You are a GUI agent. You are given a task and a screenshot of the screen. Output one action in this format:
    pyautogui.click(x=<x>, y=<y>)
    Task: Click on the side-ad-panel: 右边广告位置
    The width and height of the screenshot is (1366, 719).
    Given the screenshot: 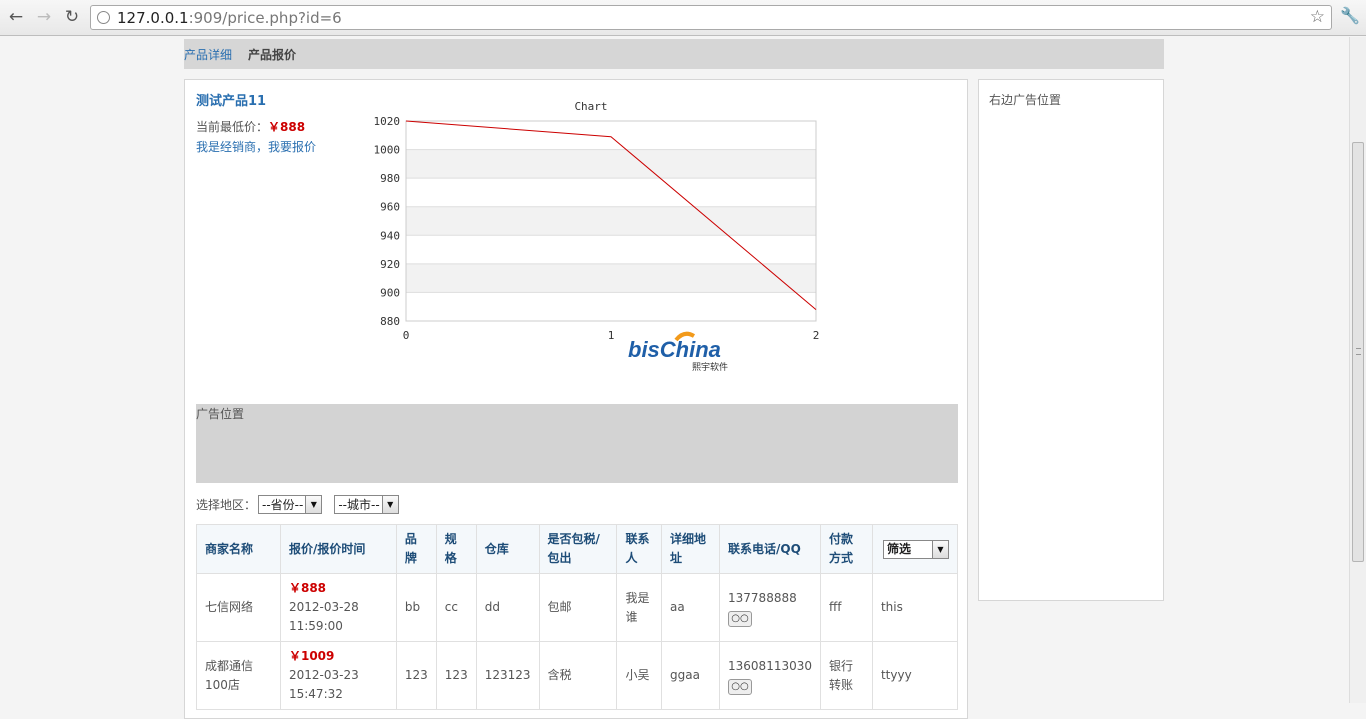 What is the action you would take?
    pyautogui.click(x=1071, y=340)
    